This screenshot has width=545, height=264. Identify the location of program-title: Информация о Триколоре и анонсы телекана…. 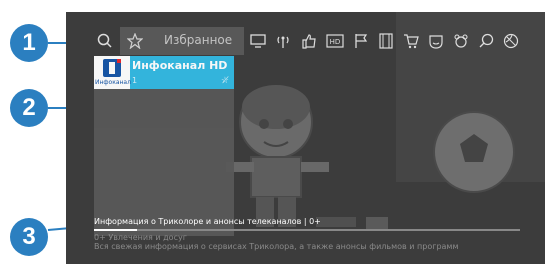
(207, 221).